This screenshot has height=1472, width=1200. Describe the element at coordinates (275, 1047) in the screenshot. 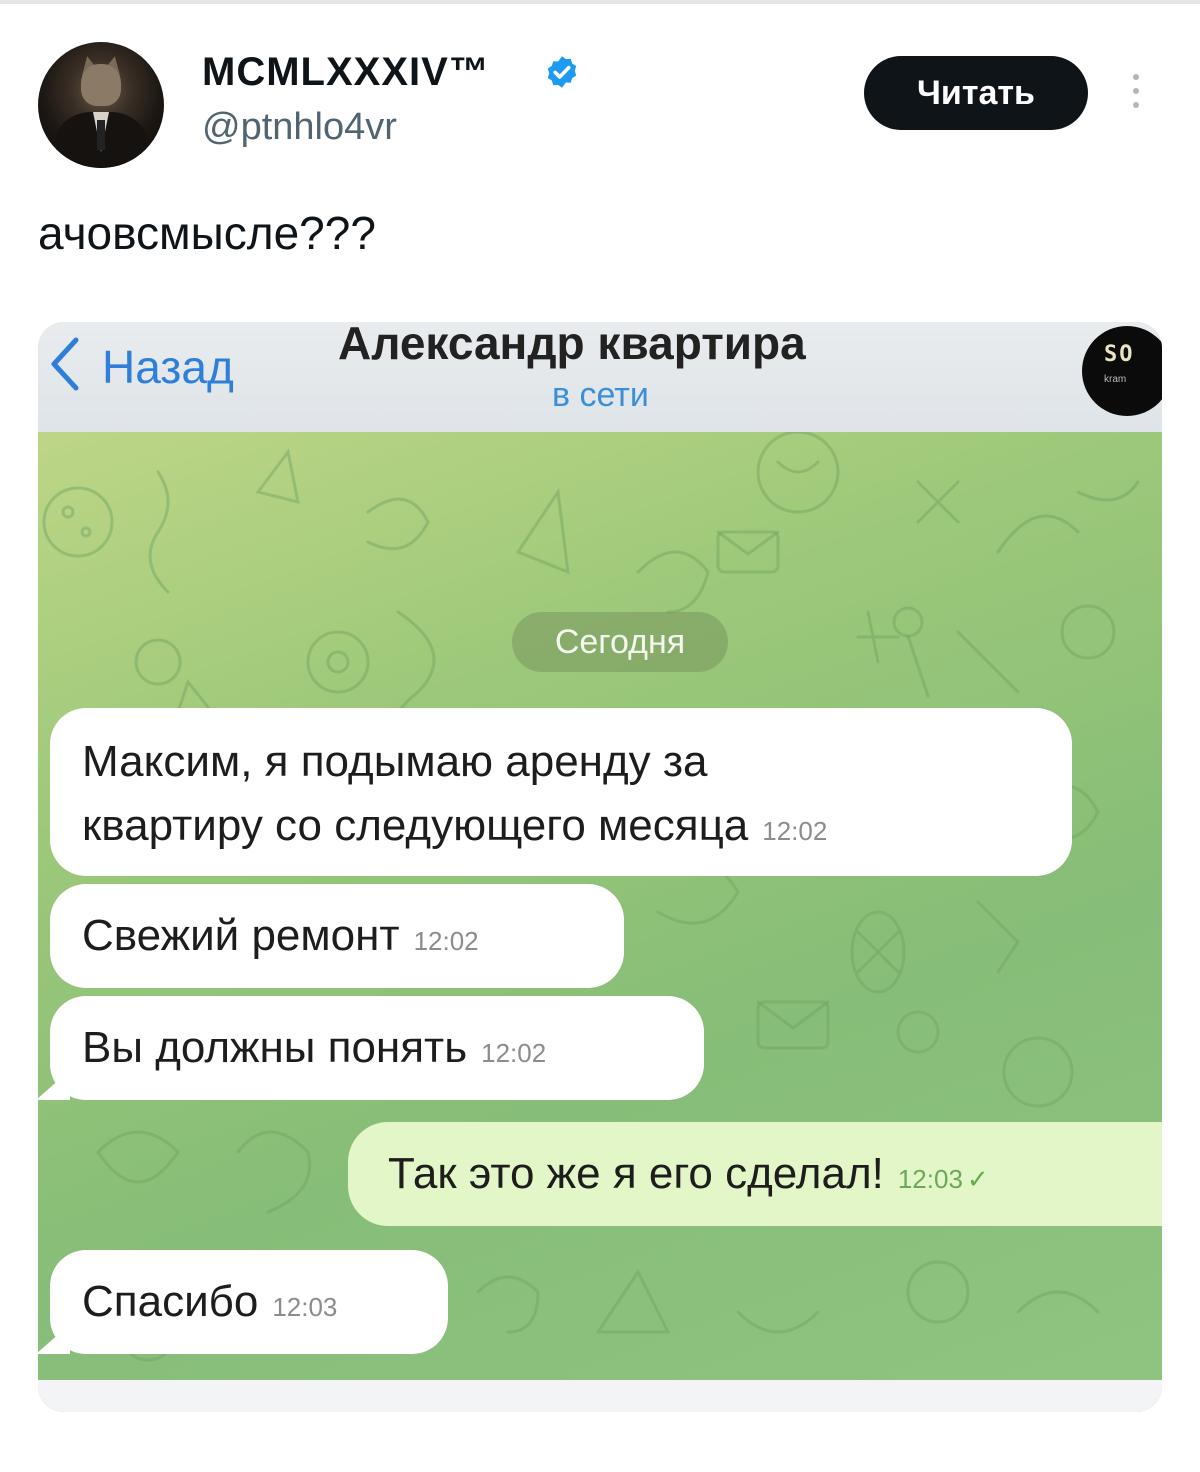

I see `message-text: Вы должны понять` at that location.